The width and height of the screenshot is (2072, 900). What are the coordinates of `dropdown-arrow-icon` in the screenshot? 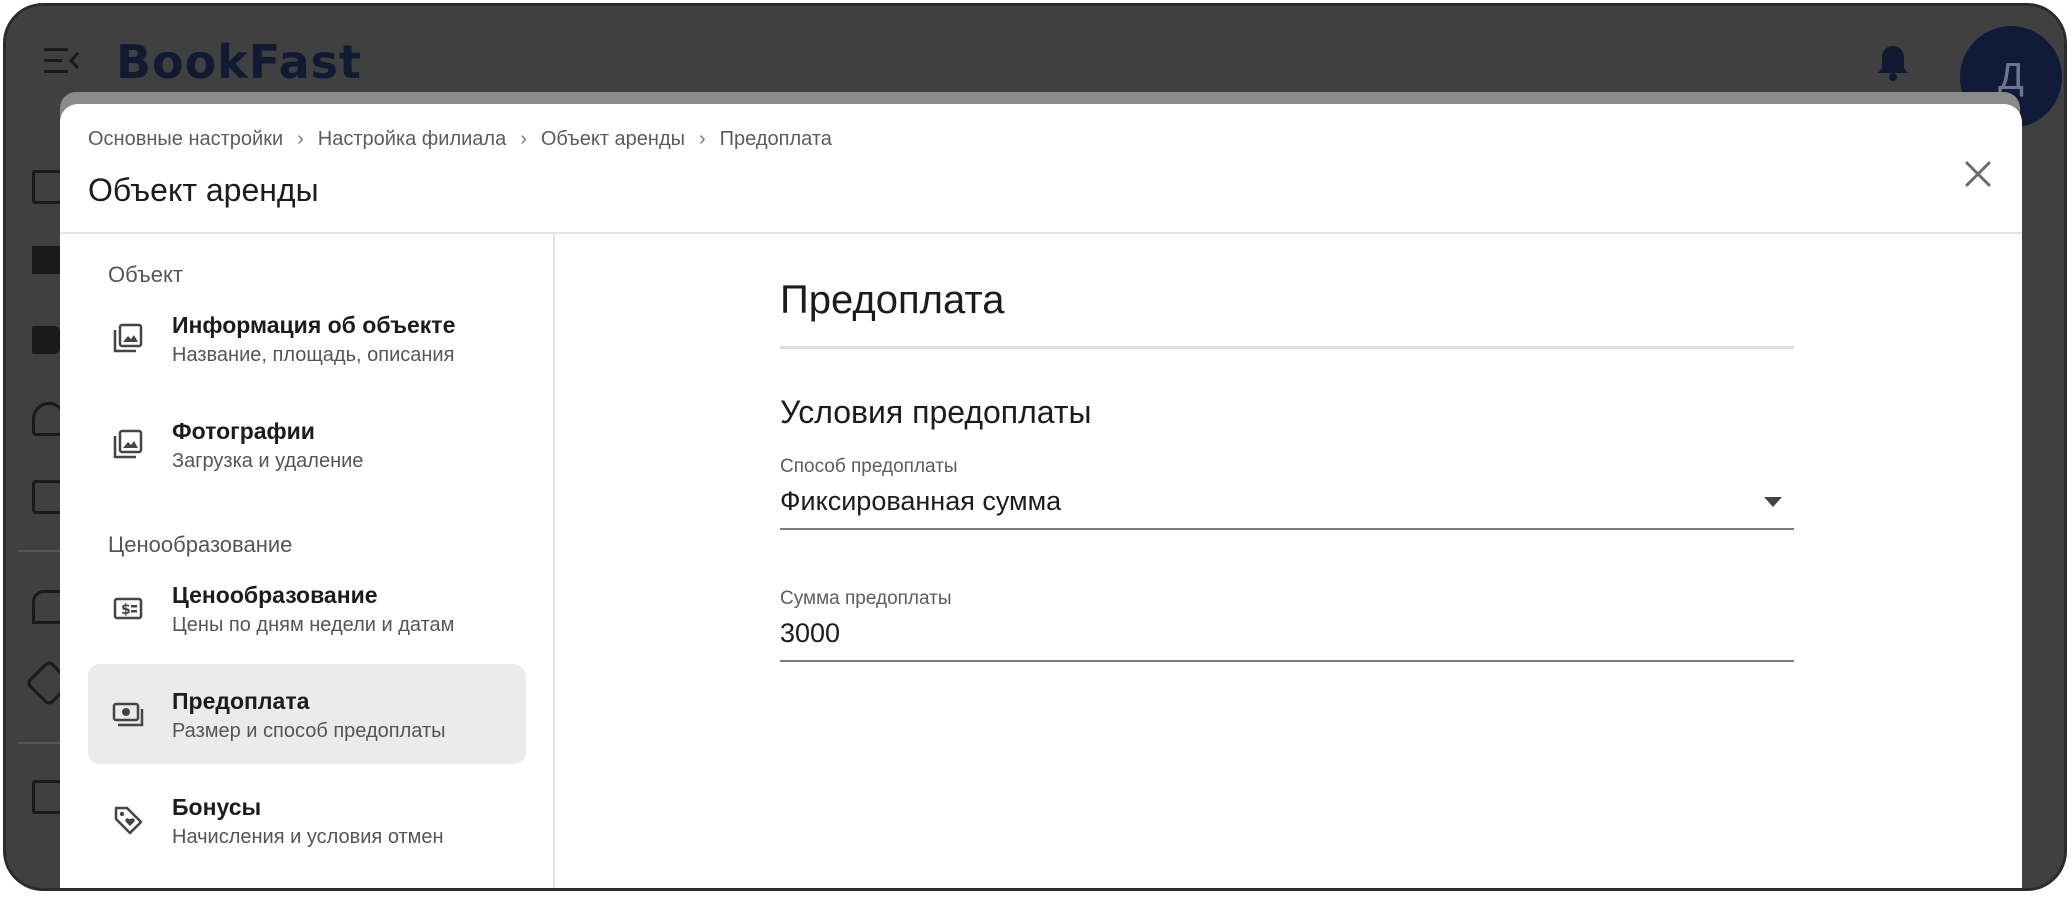 It's located at (1773, 502).